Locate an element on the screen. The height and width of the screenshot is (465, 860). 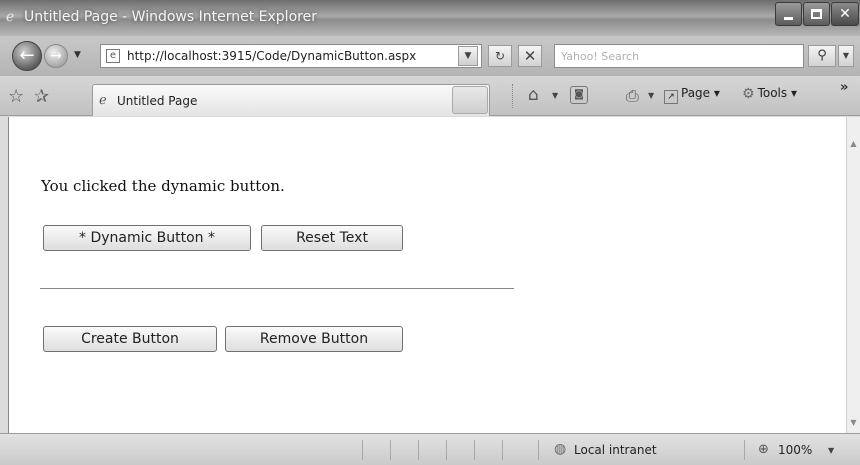
globe-icon: ◍ is located at coordinates (560, 449).